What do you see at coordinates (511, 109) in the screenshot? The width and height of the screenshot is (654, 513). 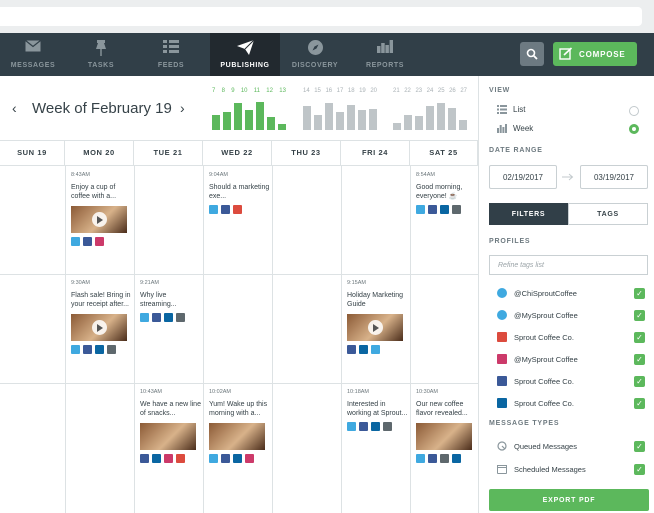 I see `view-option-list: List` at bounding box center [511, 109].